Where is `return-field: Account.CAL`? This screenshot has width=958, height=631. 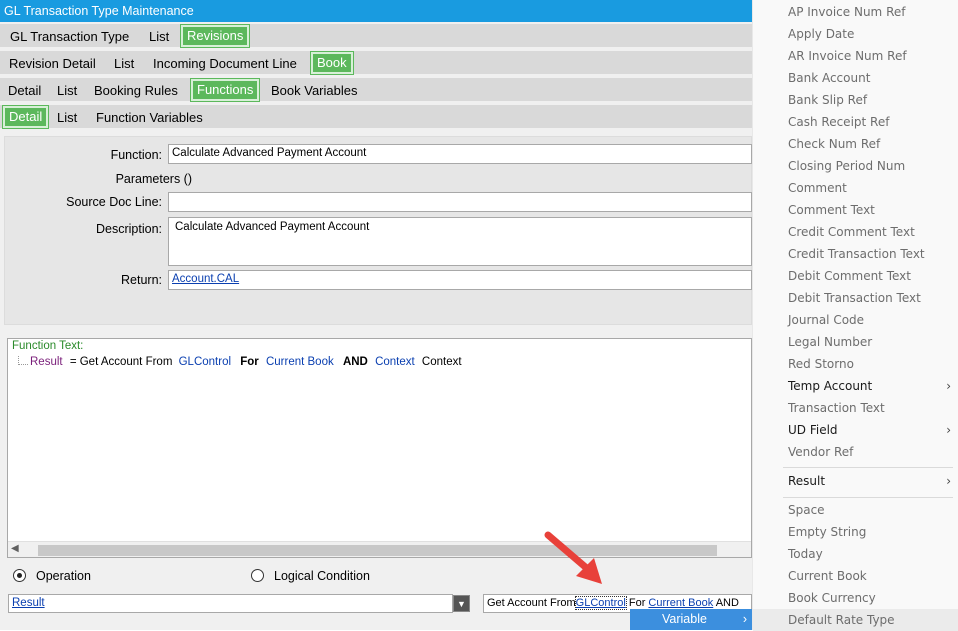
return-field: Account.CAL is located at coordinates (460, 280).